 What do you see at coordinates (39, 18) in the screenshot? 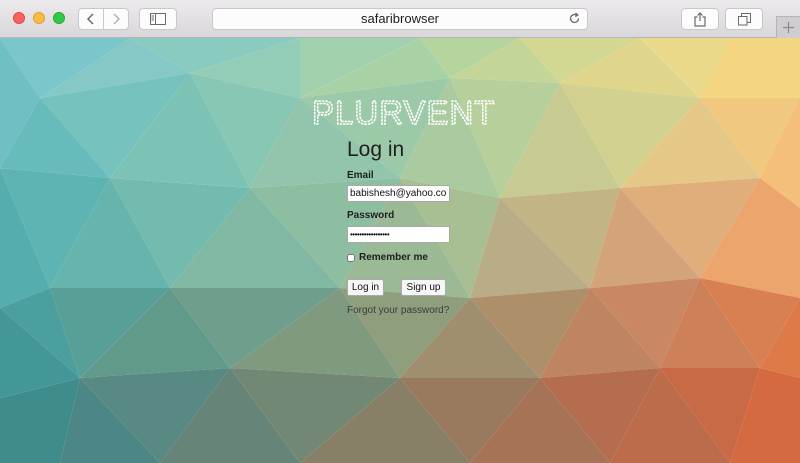
I see `minimize-window-button` at bounding box center [39, 18].